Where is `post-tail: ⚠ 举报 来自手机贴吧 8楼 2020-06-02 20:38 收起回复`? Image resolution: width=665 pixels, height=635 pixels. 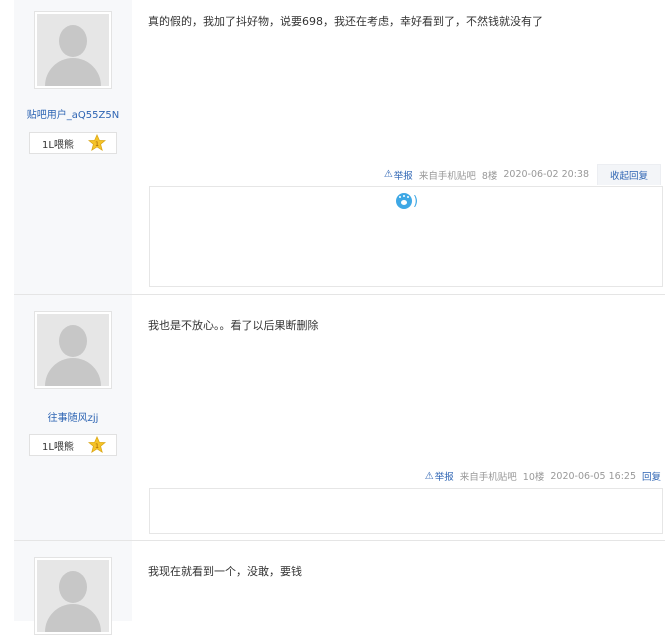 post-tail: ⚠ 举报 来自手机贴吧 8楼 2020-06-02 20:38 收起回复 is located at coordinates (522, 174).